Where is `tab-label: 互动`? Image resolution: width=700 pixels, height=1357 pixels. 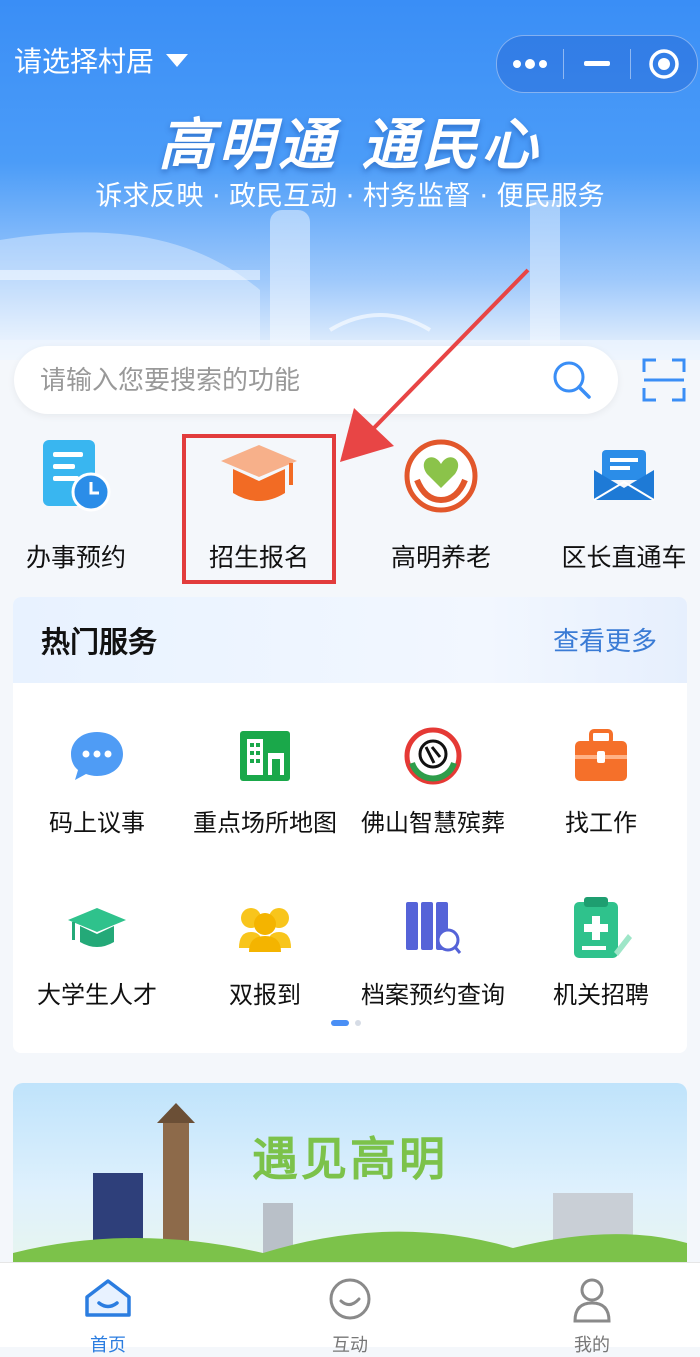
tab-label: 互动 is located at coordinates (350, 1345).